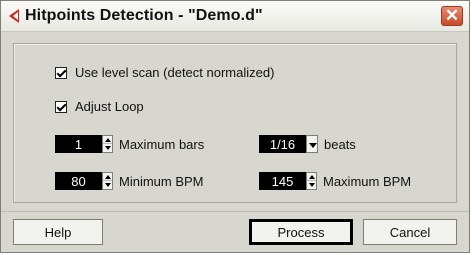 This screenshot has width=472, height=255. What do you see at coordinates (14, 16) in the screenshot?
I see `app-logo-icon` at bounding box center [14, 16].